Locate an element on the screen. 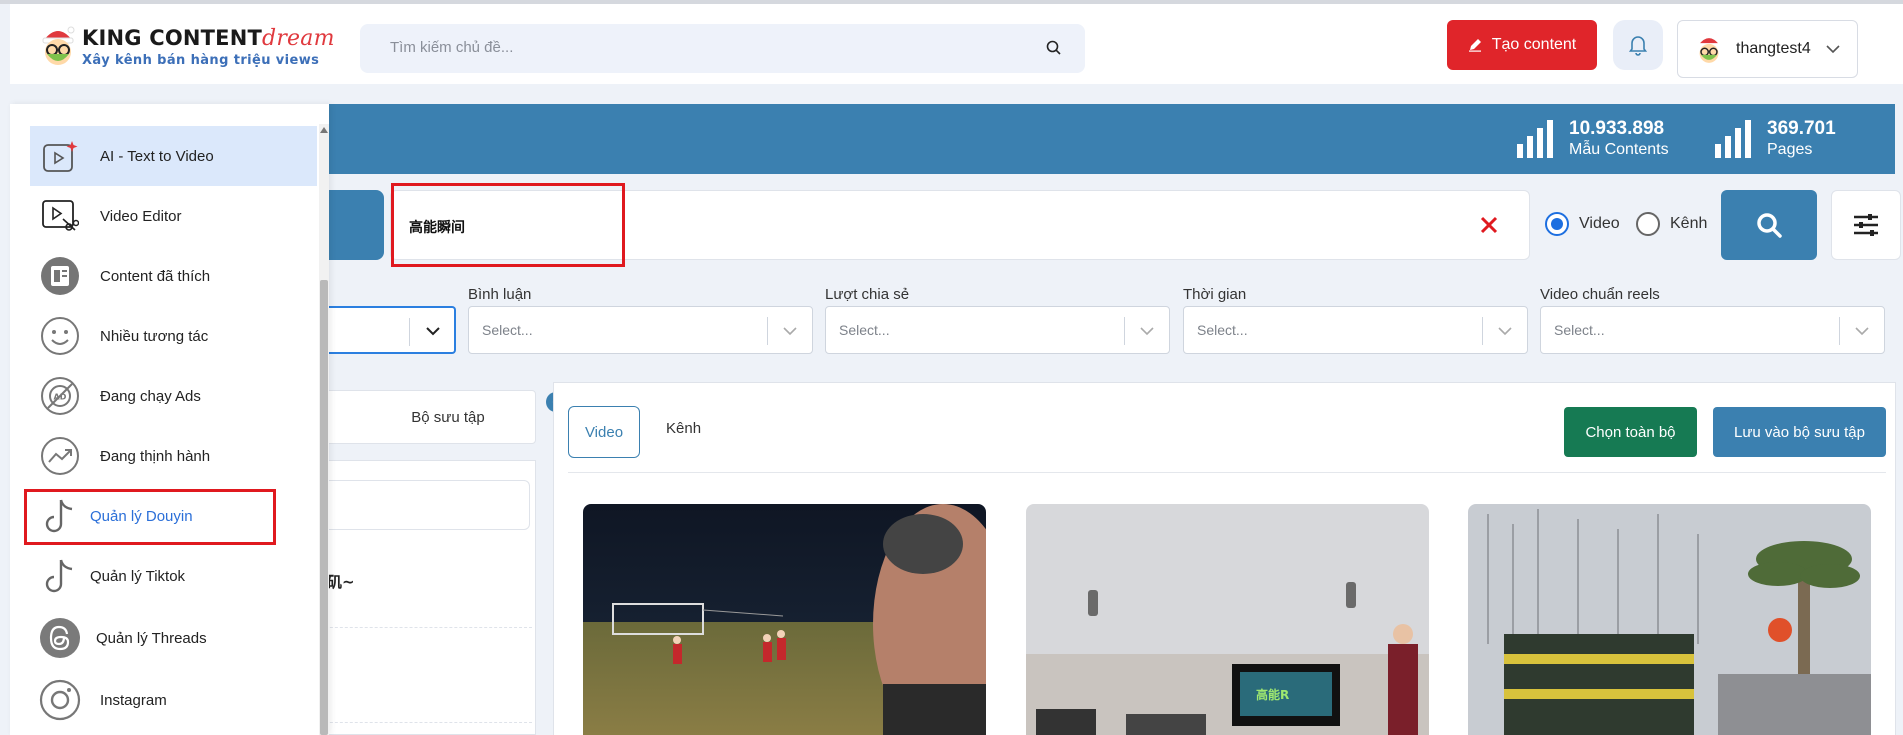 Image resolution: width=1903 pixels, height=735 pixels. bell-icon is located at coordinates (1638, 46).